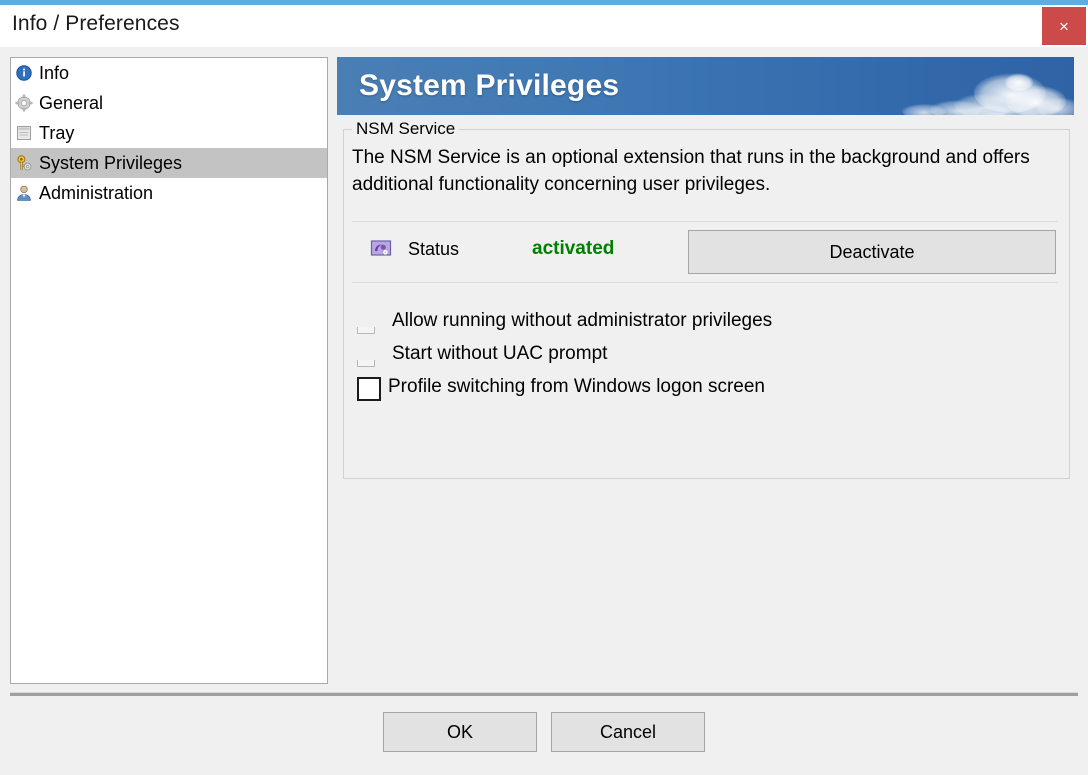 Image resolution: width=1088 pixels, height=775 pixels. I want to click on cancel-button: Cancel, so click(628, 732).